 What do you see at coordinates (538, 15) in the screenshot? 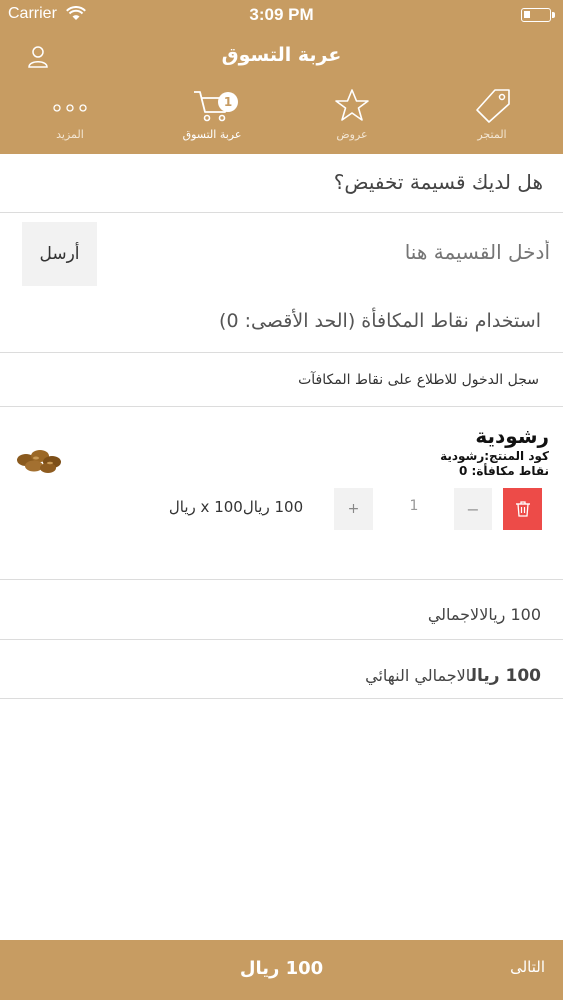
I see `battery-icon` at bounding box center [538, 15].